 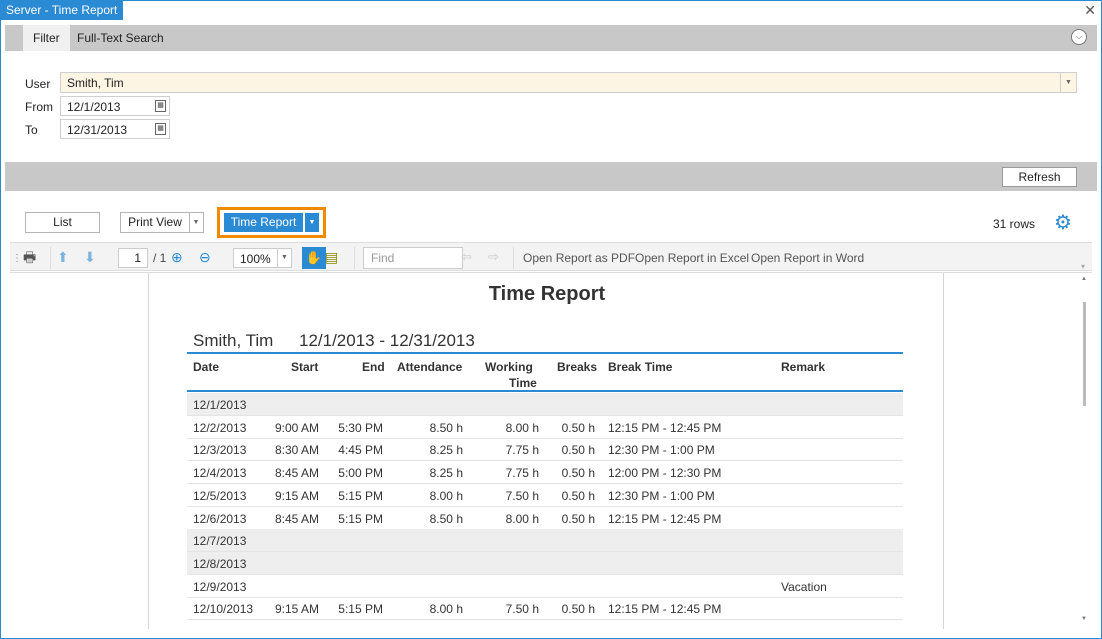 I want to click on window-title: Server - Time Report, so click(x=62, y=10).